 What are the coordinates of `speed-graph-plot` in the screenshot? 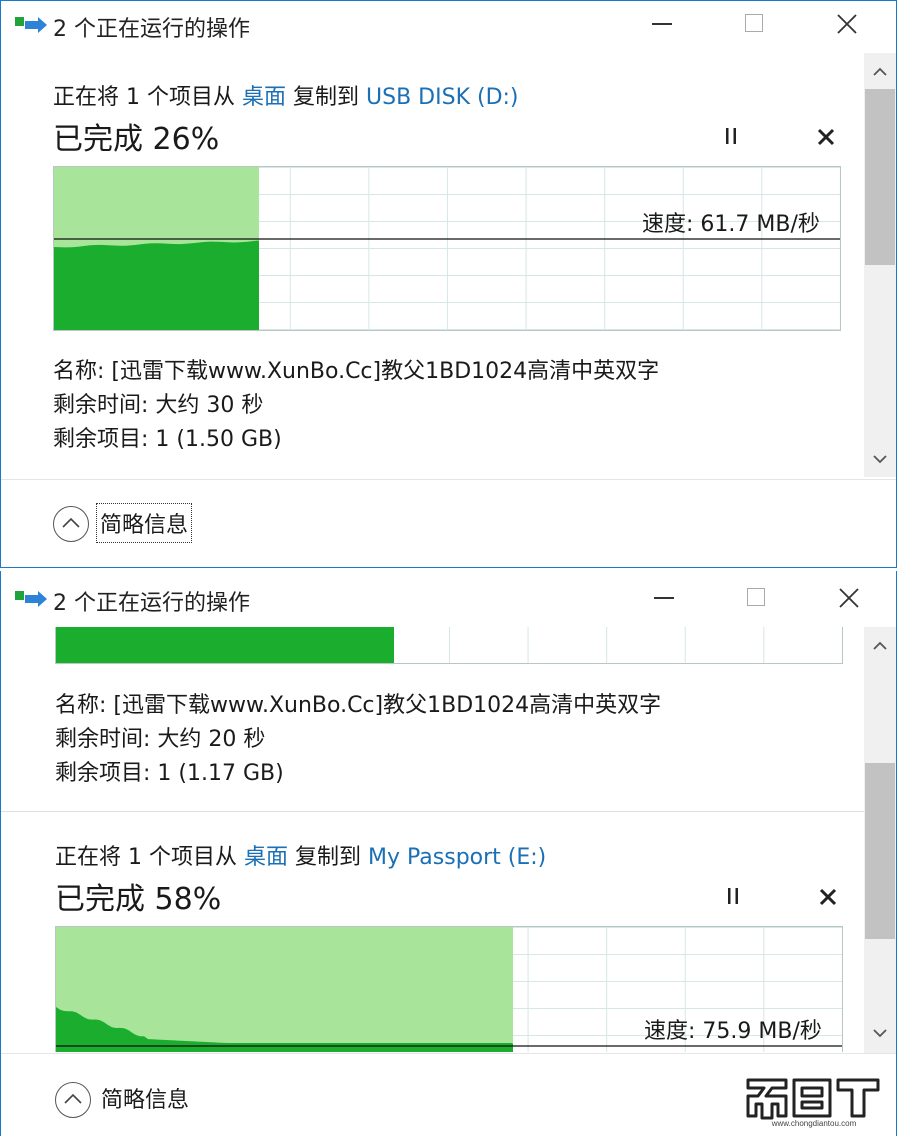 It's located at (447, 248).